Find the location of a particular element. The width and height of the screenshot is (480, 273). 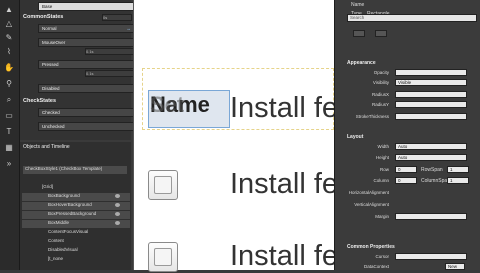

height-label: Height is located at coordinates (382, 157).